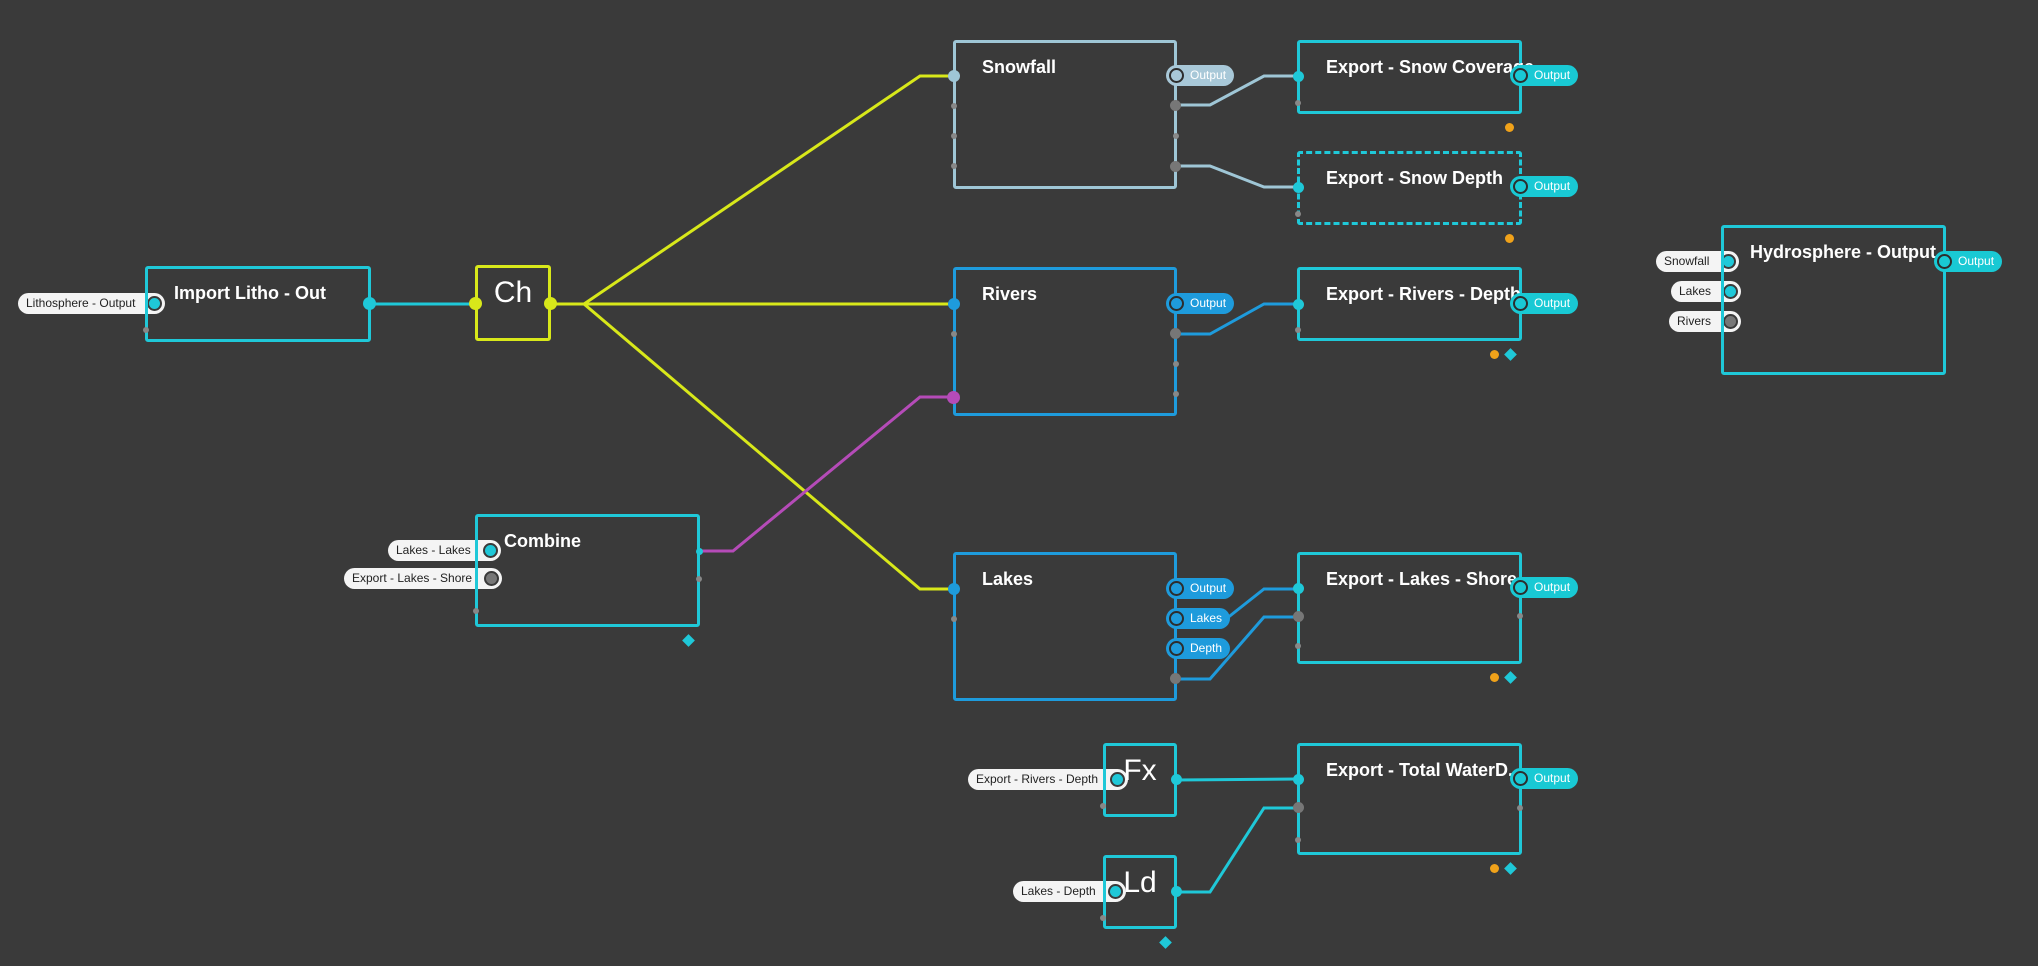  Describe the element at coordinates (954, 304) in the screenshot. I see `input-port-rivers` at that location.